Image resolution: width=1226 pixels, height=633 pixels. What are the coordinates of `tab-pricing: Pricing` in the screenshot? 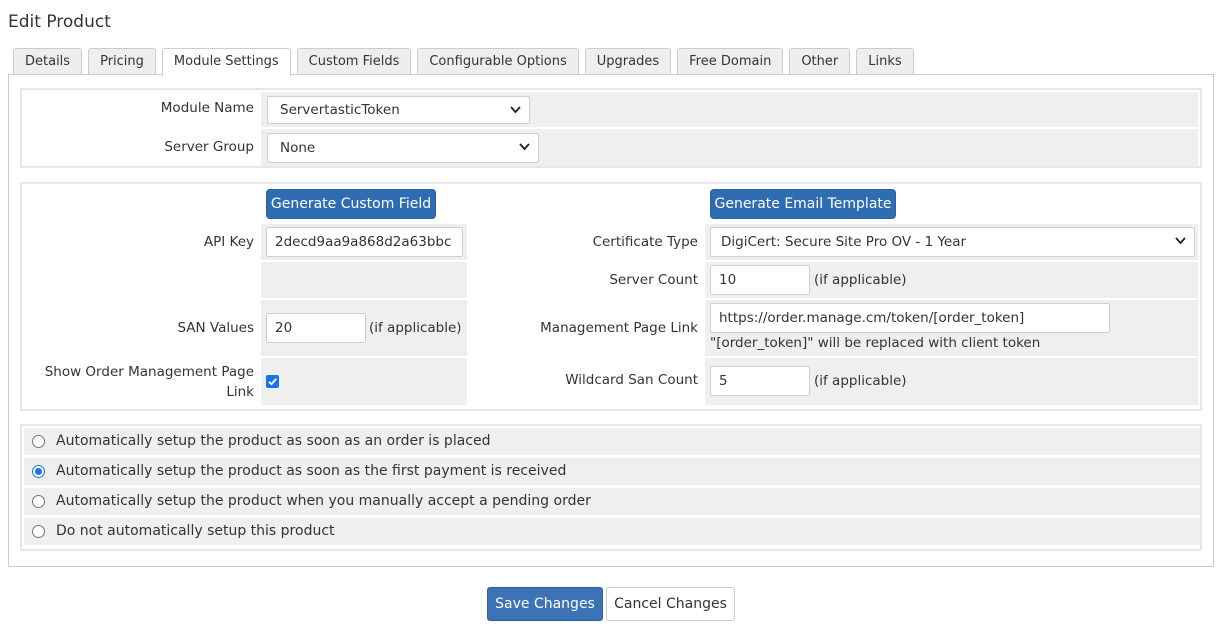 It's located at (122, 61).